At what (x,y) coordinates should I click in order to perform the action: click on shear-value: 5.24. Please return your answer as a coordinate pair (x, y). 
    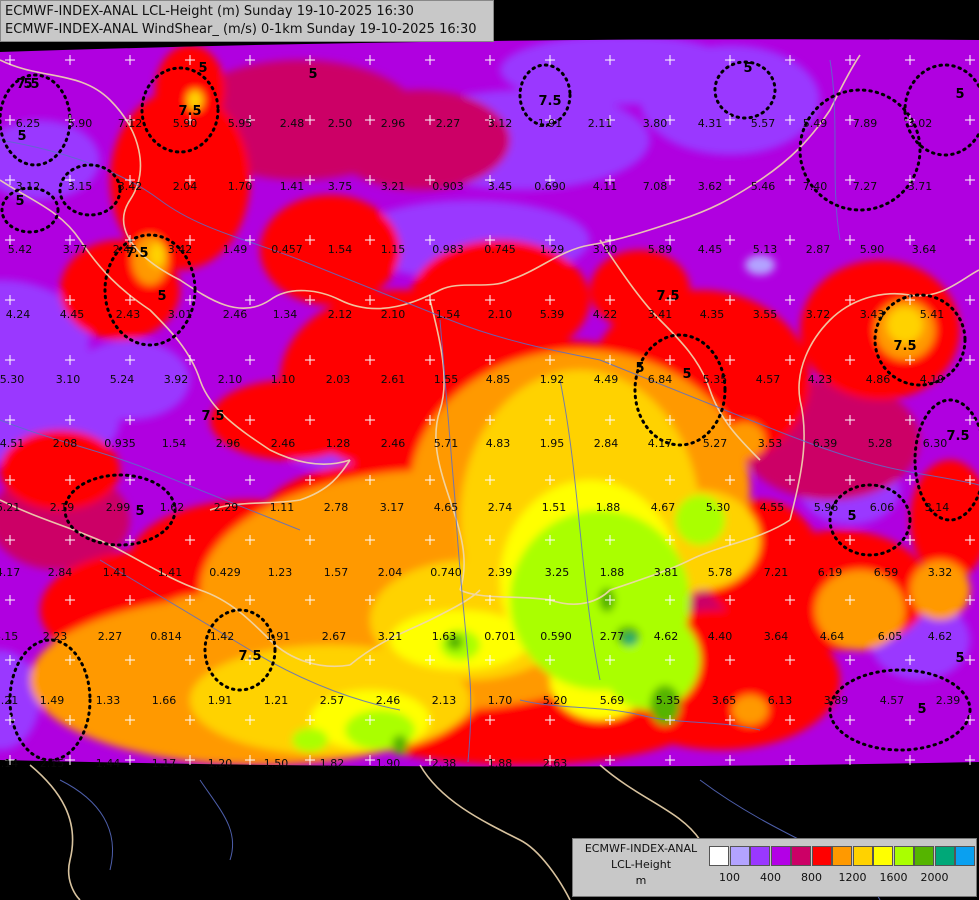
    Looking at the image, I should click on (122, 379).